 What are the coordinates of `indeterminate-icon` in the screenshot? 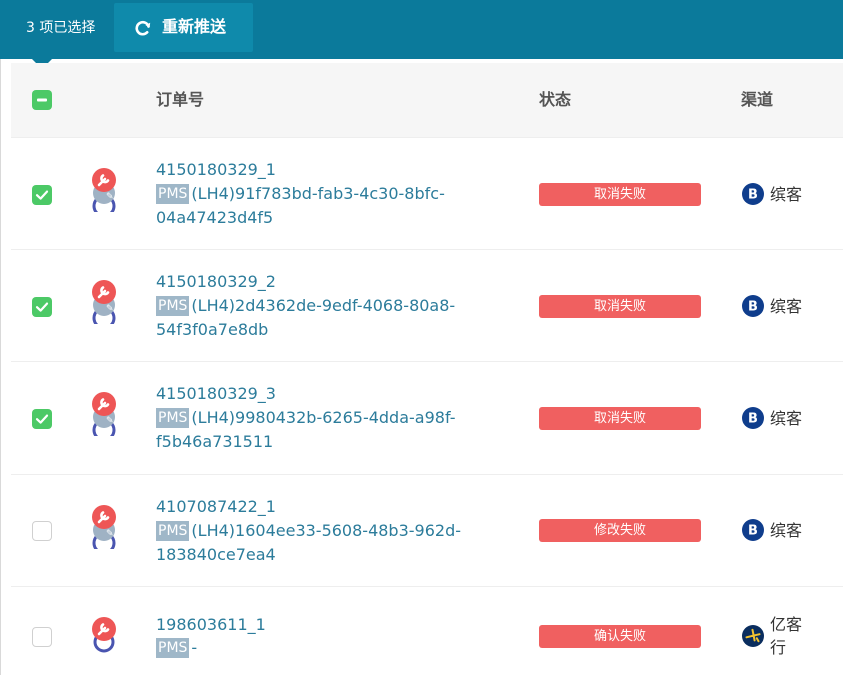 It's located at (42, 100).